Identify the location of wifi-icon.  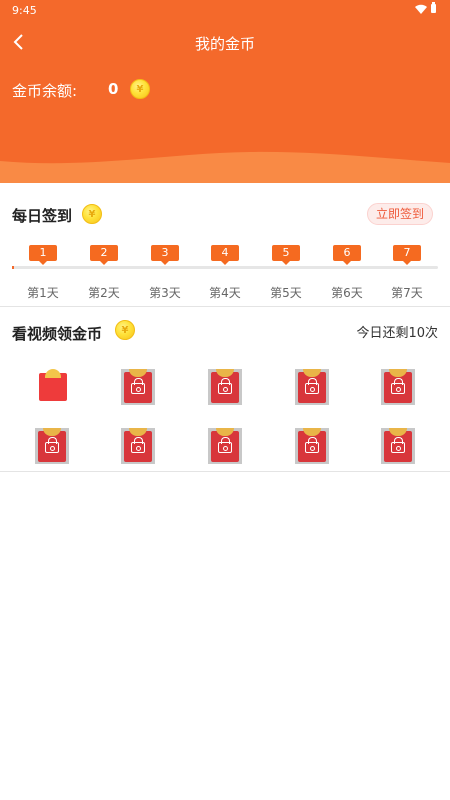
(421, 9).